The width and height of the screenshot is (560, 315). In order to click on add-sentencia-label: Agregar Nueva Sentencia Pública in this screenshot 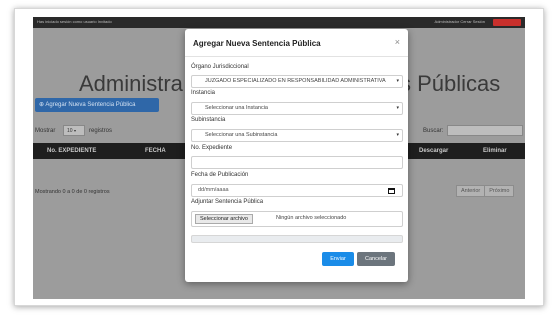, I will do `click(90, 105)`.